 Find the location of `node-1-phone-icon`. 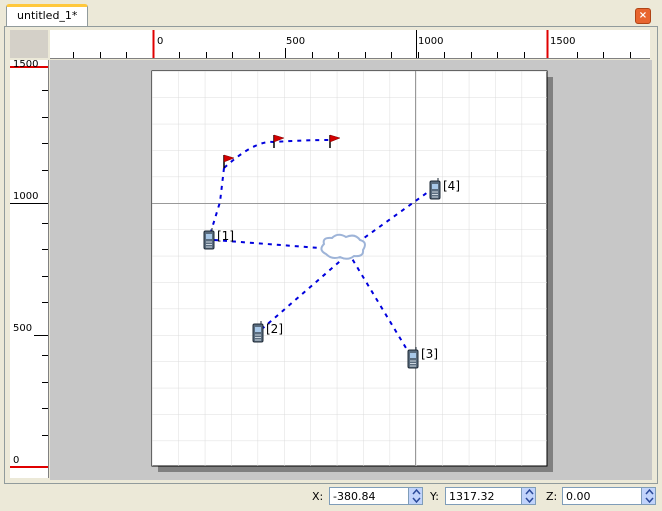

node-1-phone-icon is located at coordinates (209, 238).